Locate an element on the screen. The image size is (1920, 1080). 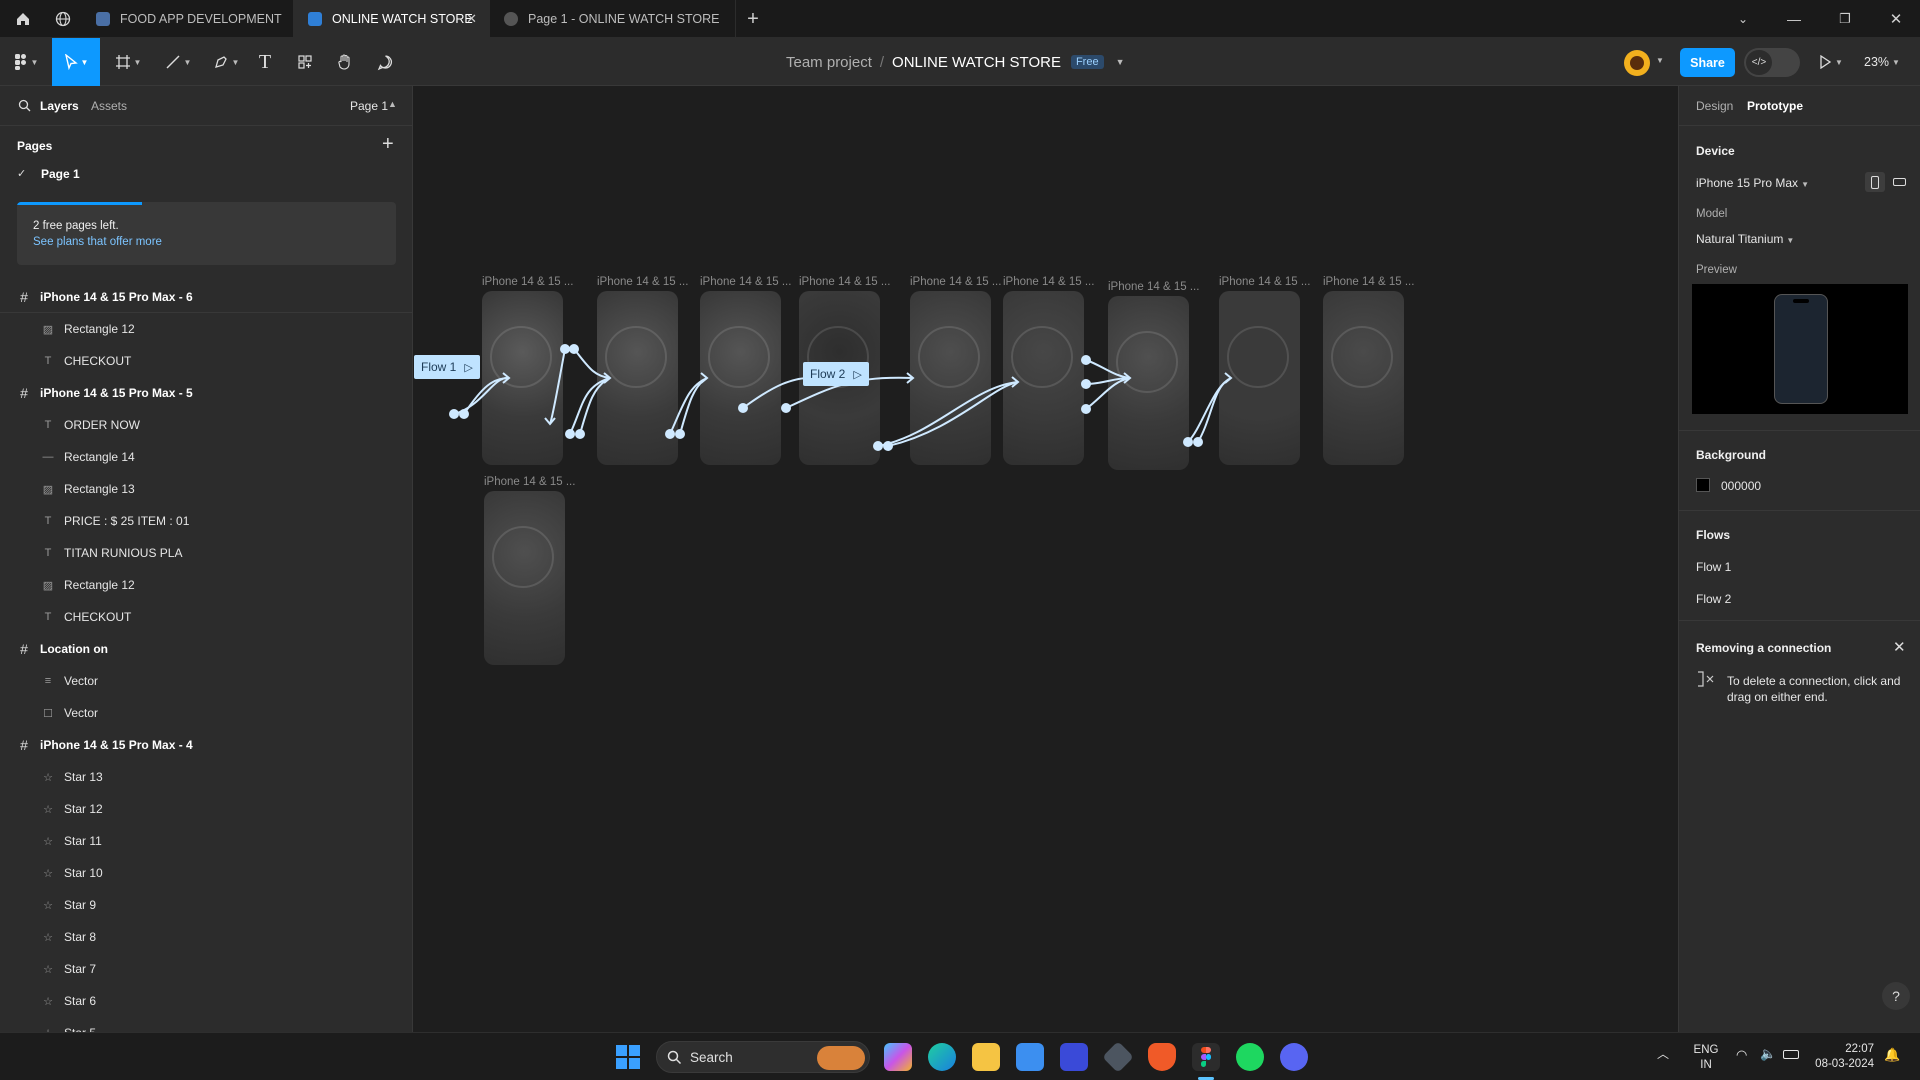
page-item-page1: ✓ Page 1 is located at coordinates (206, 174).